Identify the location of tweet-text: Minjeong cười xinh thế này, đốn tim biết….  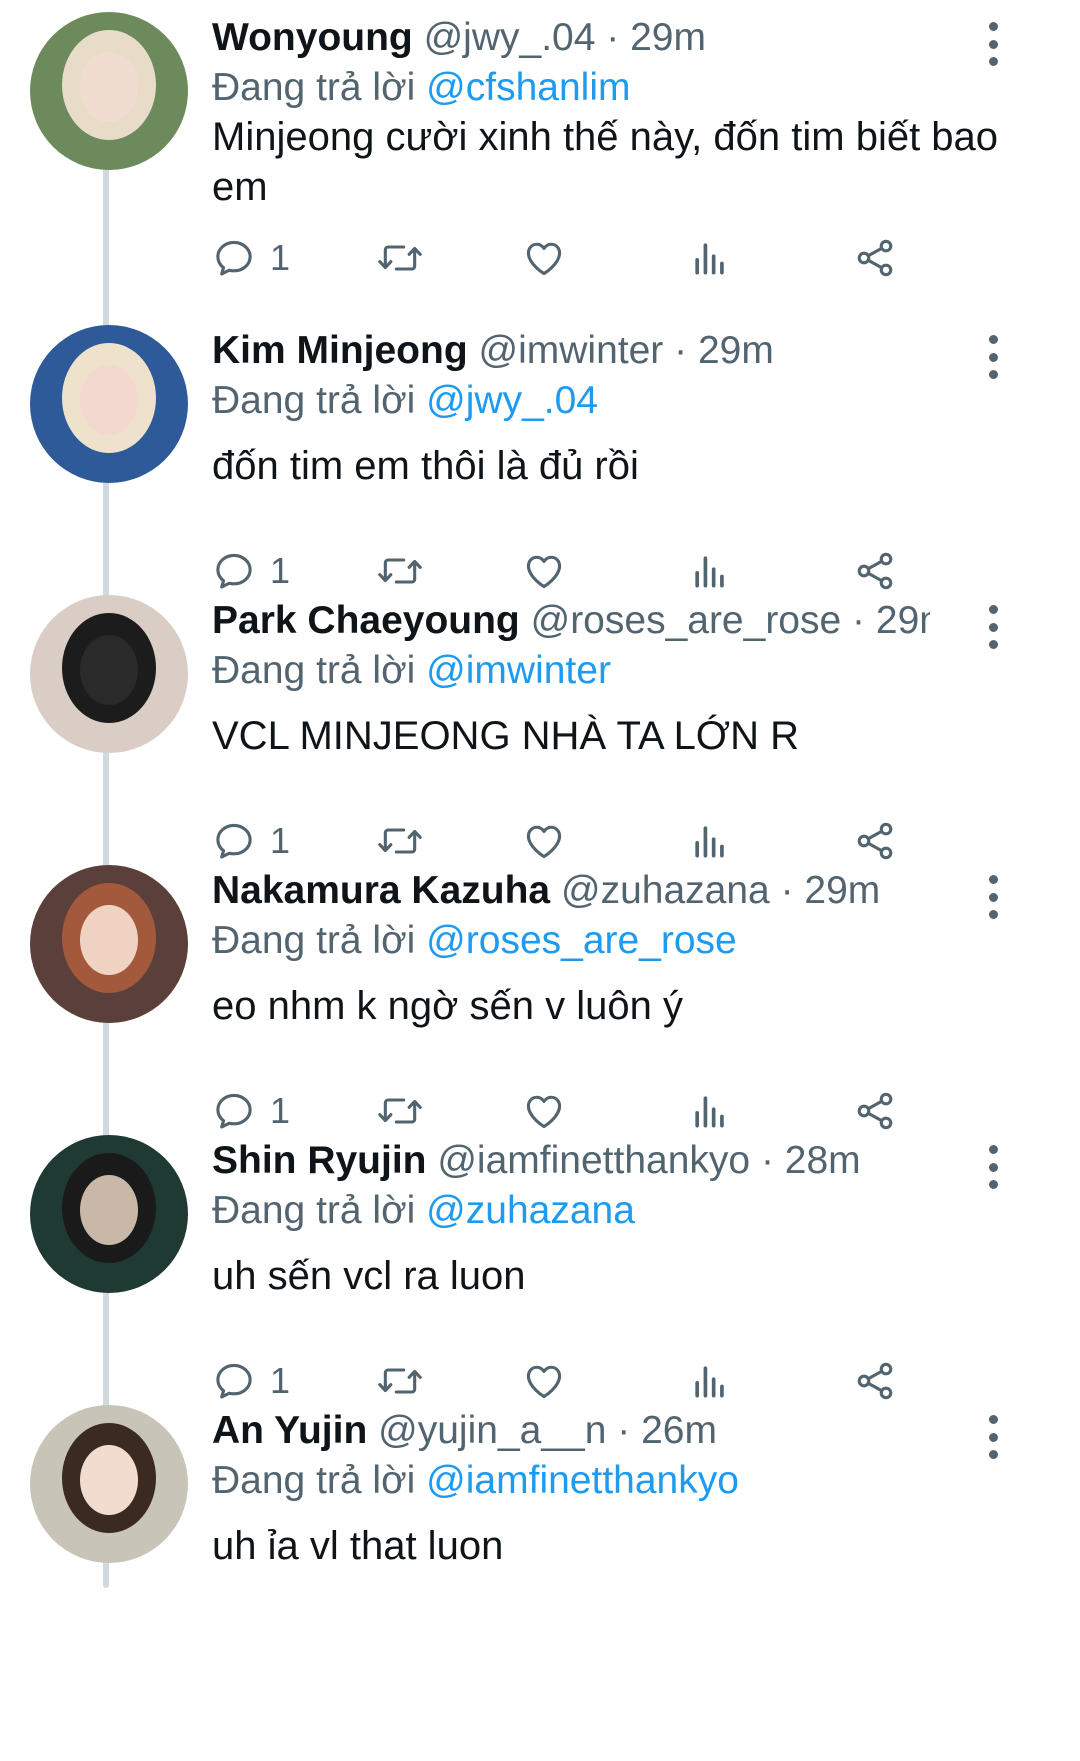
(605, 162).